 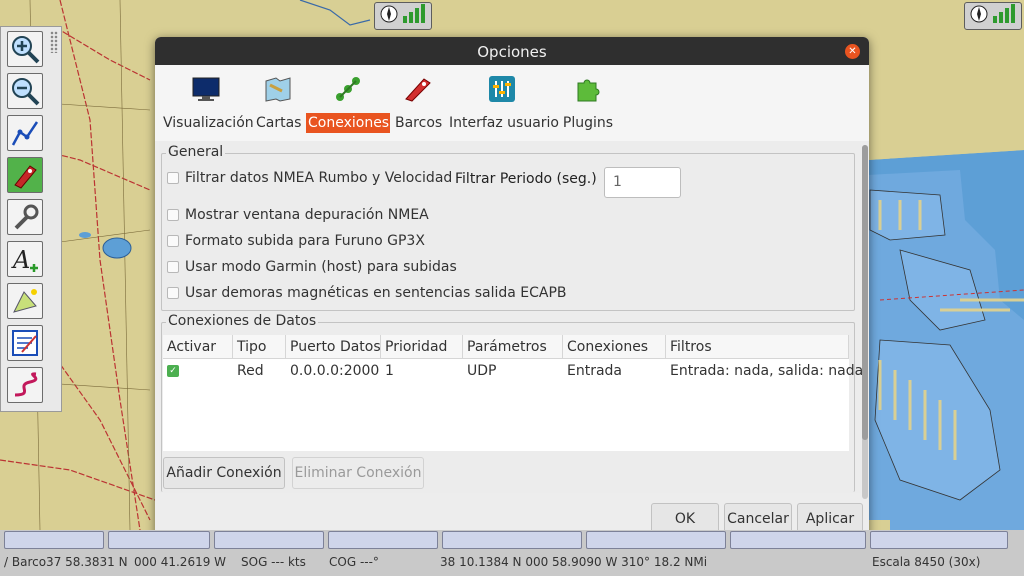 I want to click on zoom-in-button, so click(x=25, y=49).